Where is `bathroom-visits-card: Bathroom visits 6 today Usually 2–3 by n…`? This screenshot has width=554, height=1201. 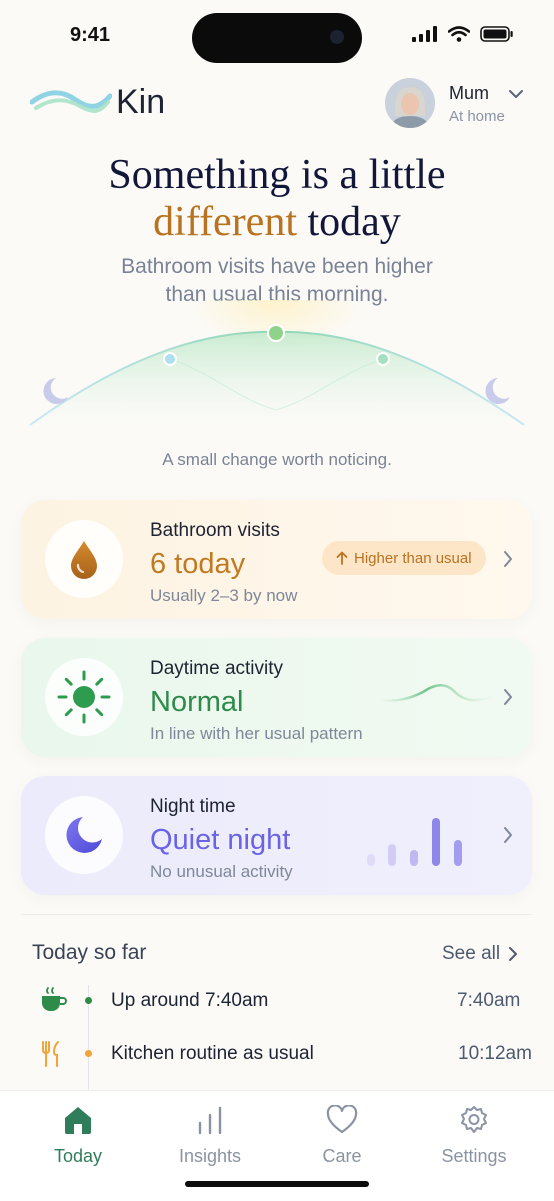
bathroom-visits-card: Bathroom visits 6 today Usually 2–3 by n… is located at coordinates (276, 559).